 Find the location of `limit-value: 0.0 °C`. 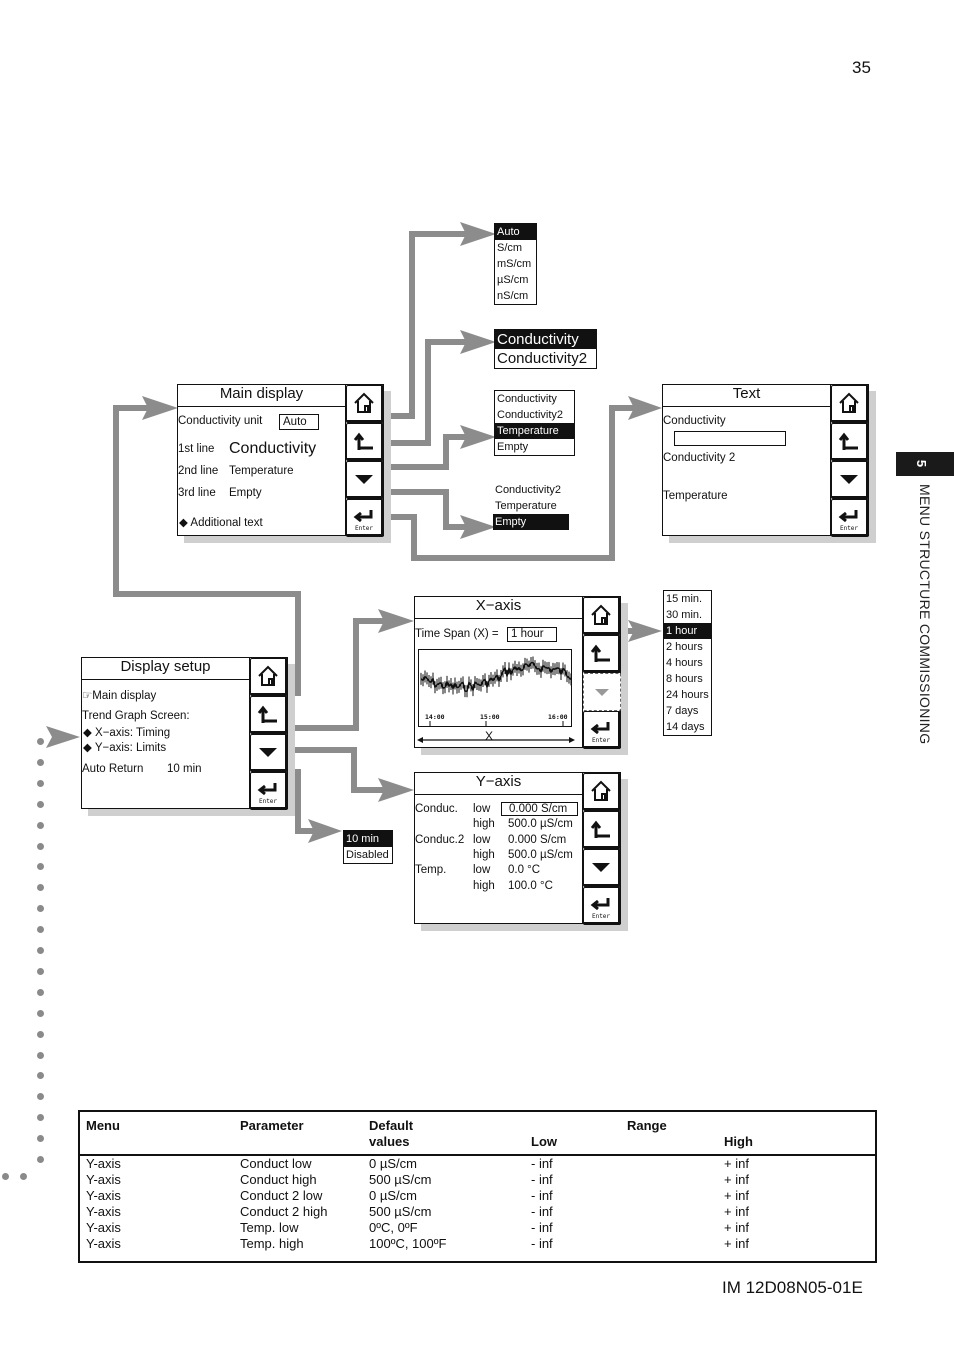

limit-value: 0.0 °C is located at coordinates (524, 870).